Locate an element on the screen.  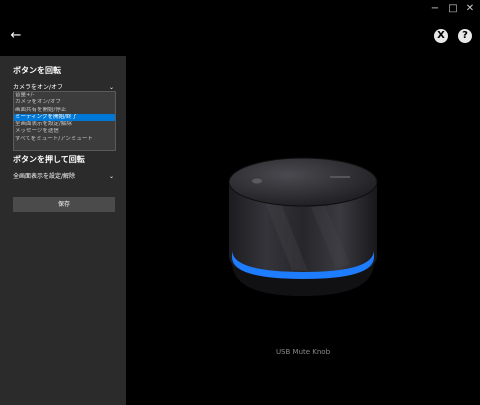
dropdown-option-camera: カメラをオン/オフ is located at coordinates (64, 102).